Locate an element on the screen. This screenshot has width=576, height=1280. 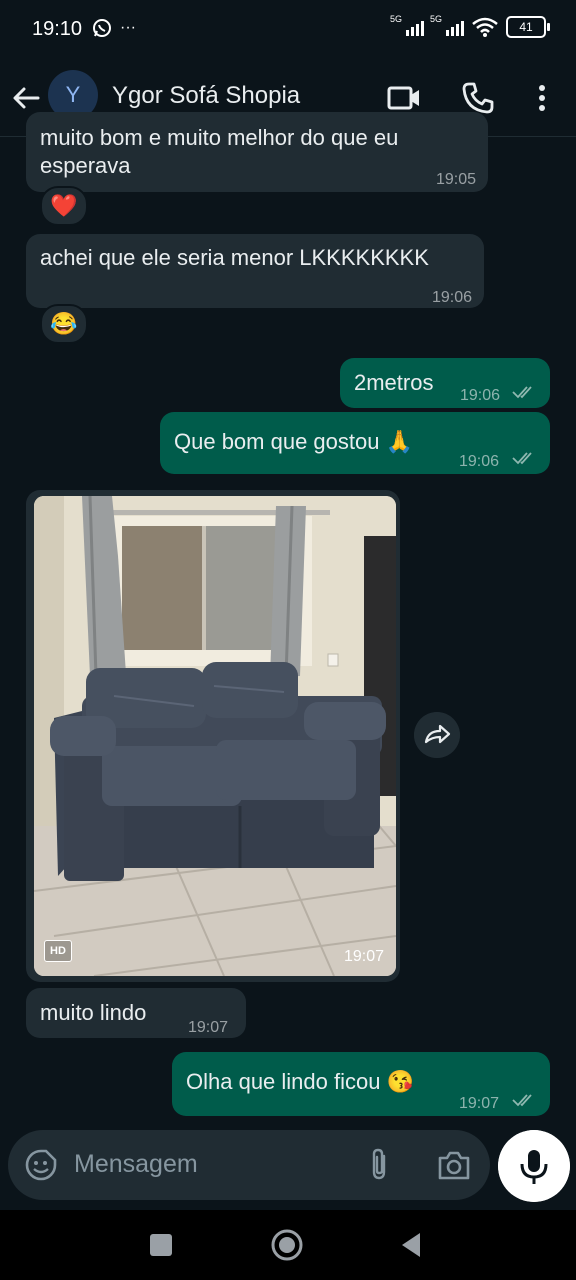
whatsapp-notification-icon is located at coordinates (102, 28).